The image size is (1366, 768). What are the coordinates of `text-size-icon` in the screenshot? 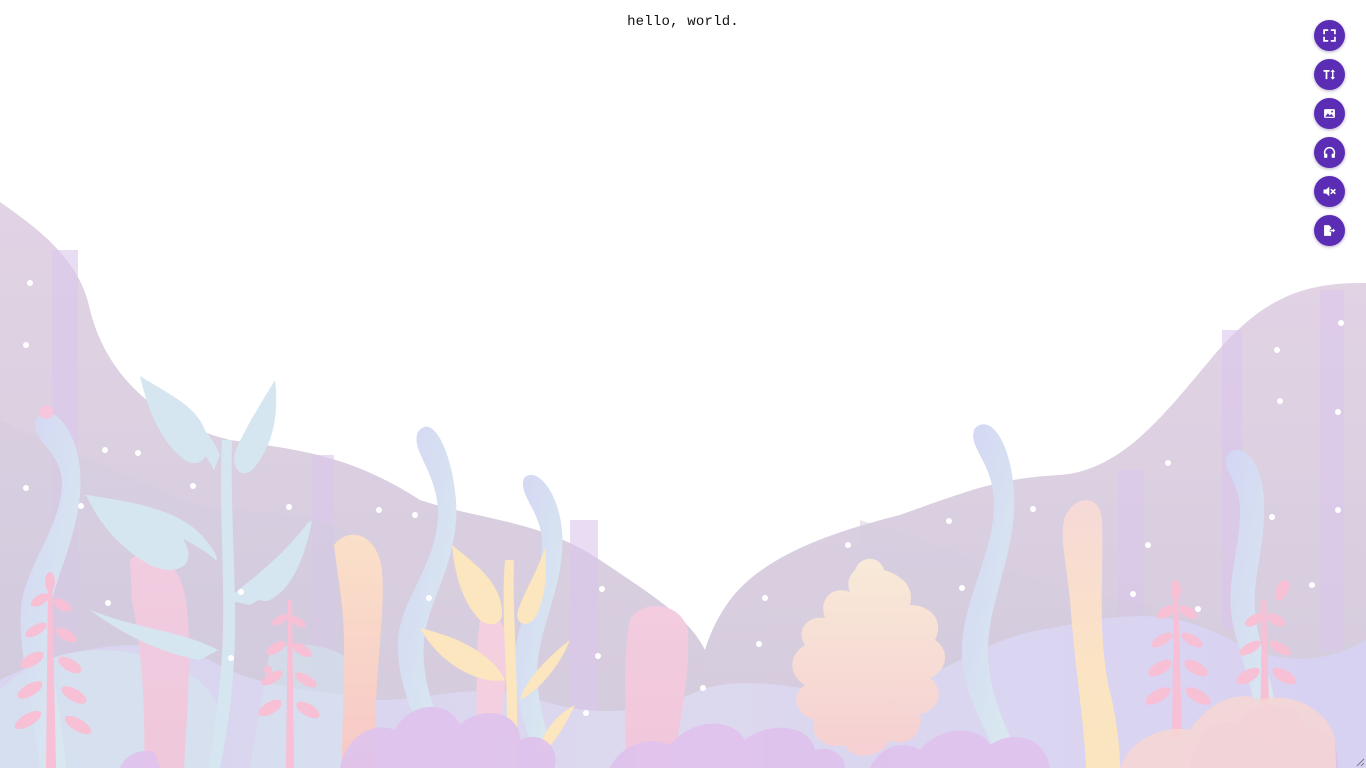 It's located at (1329, 74).